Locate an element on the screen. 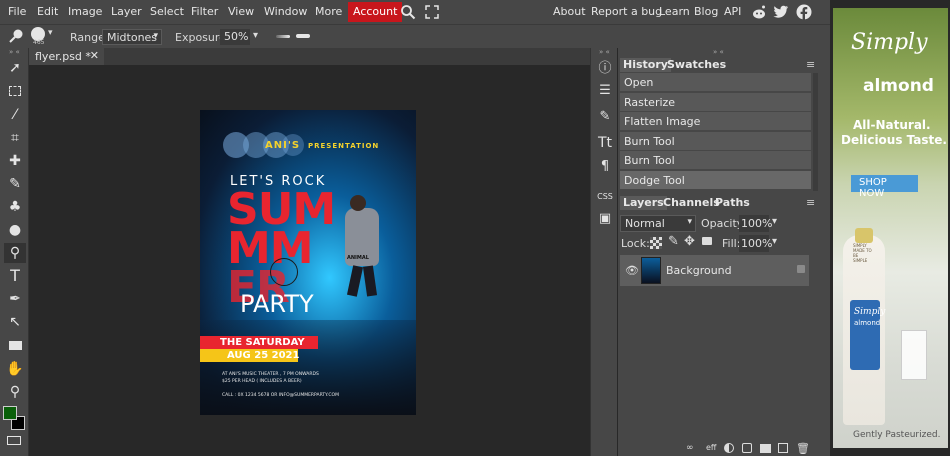  document-title: flyer.psd * is located at coordinates (63, 56).